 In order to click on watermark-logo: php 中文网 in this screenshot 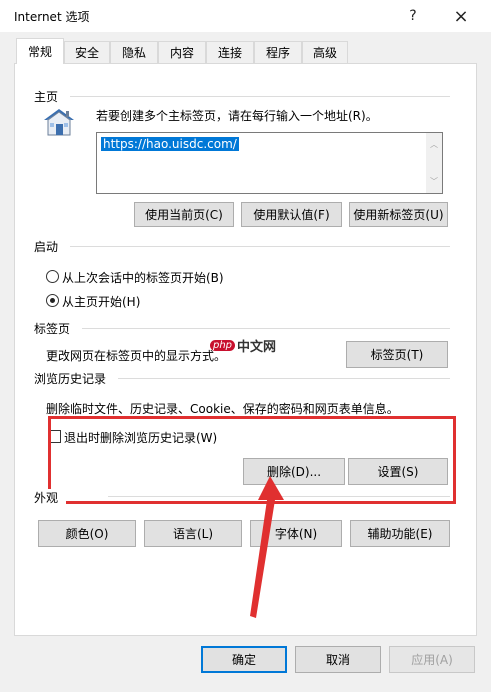, I will do `click(243, 345)`.